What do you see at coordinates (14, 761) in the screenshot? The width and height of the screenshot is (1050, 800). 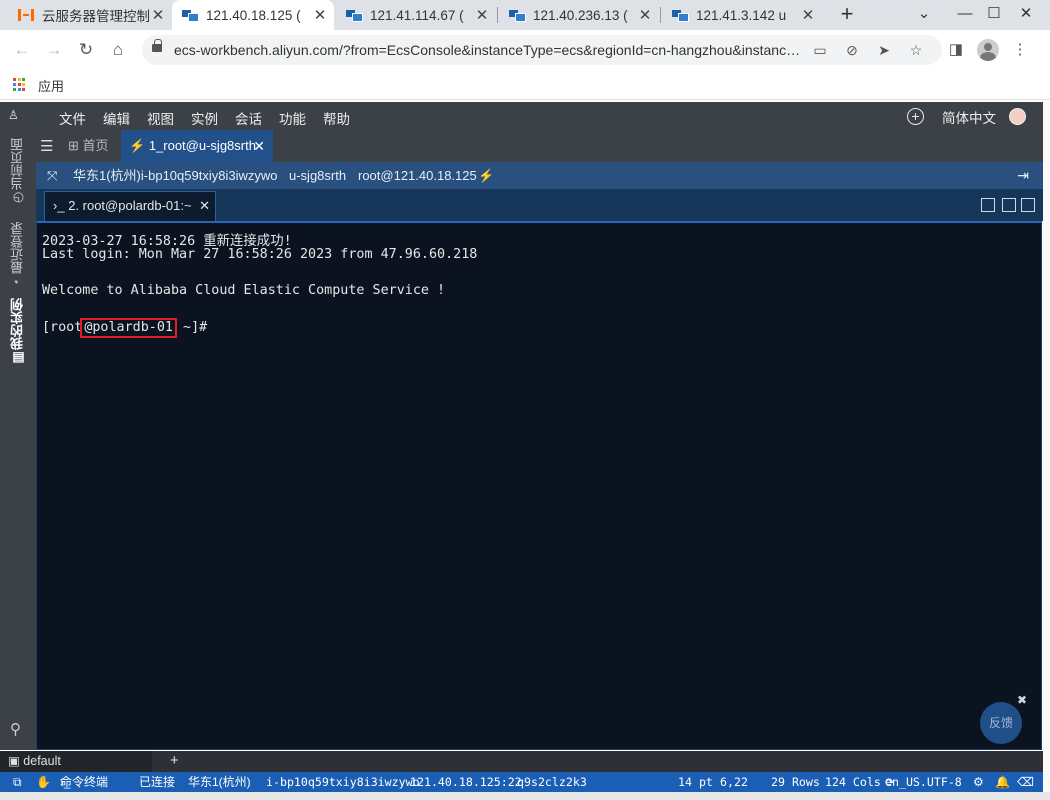 I see `terminal-icon: ▣` at bounding box center [14, 761].